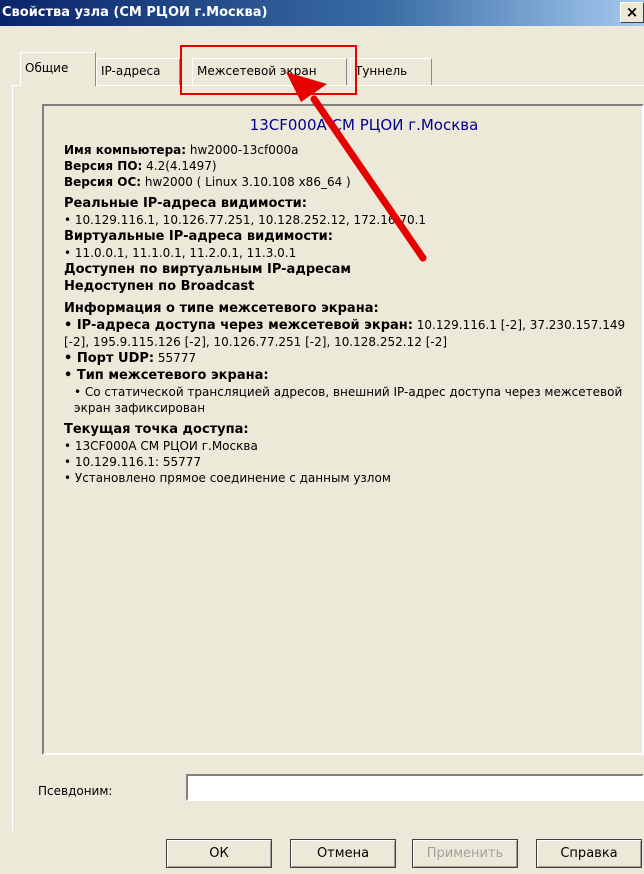 The height and width of the screenshot is (874, 644). What do you see at coordinates (47, 68) in the screenshot?
I see `tab-general-label: Общие` at bounding box center [47, 68].